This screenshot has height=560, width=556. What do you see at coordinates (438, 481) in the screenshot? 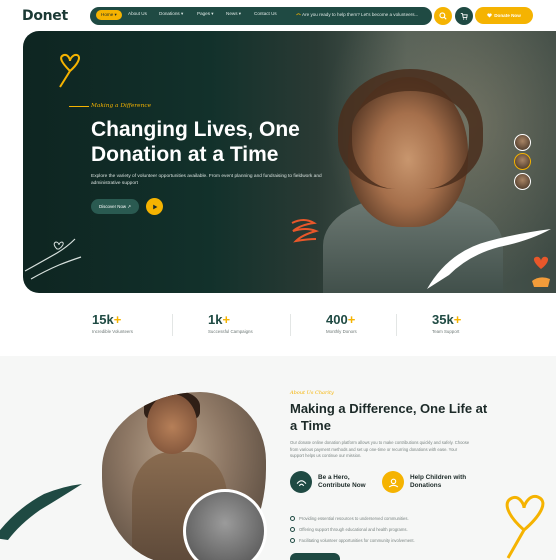
I see `feature-label: Help Children with Donations` at bounding box center [438, 481].